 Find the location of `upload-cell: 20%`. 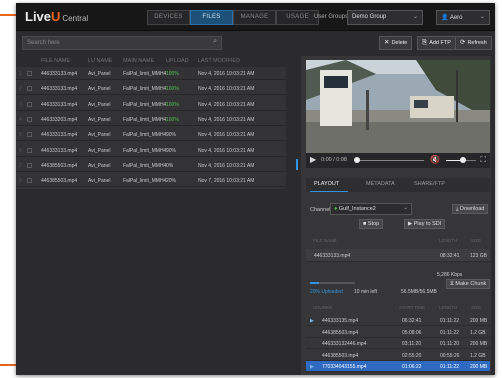

upload-cell: 20% is located at coordinates (171, 181).